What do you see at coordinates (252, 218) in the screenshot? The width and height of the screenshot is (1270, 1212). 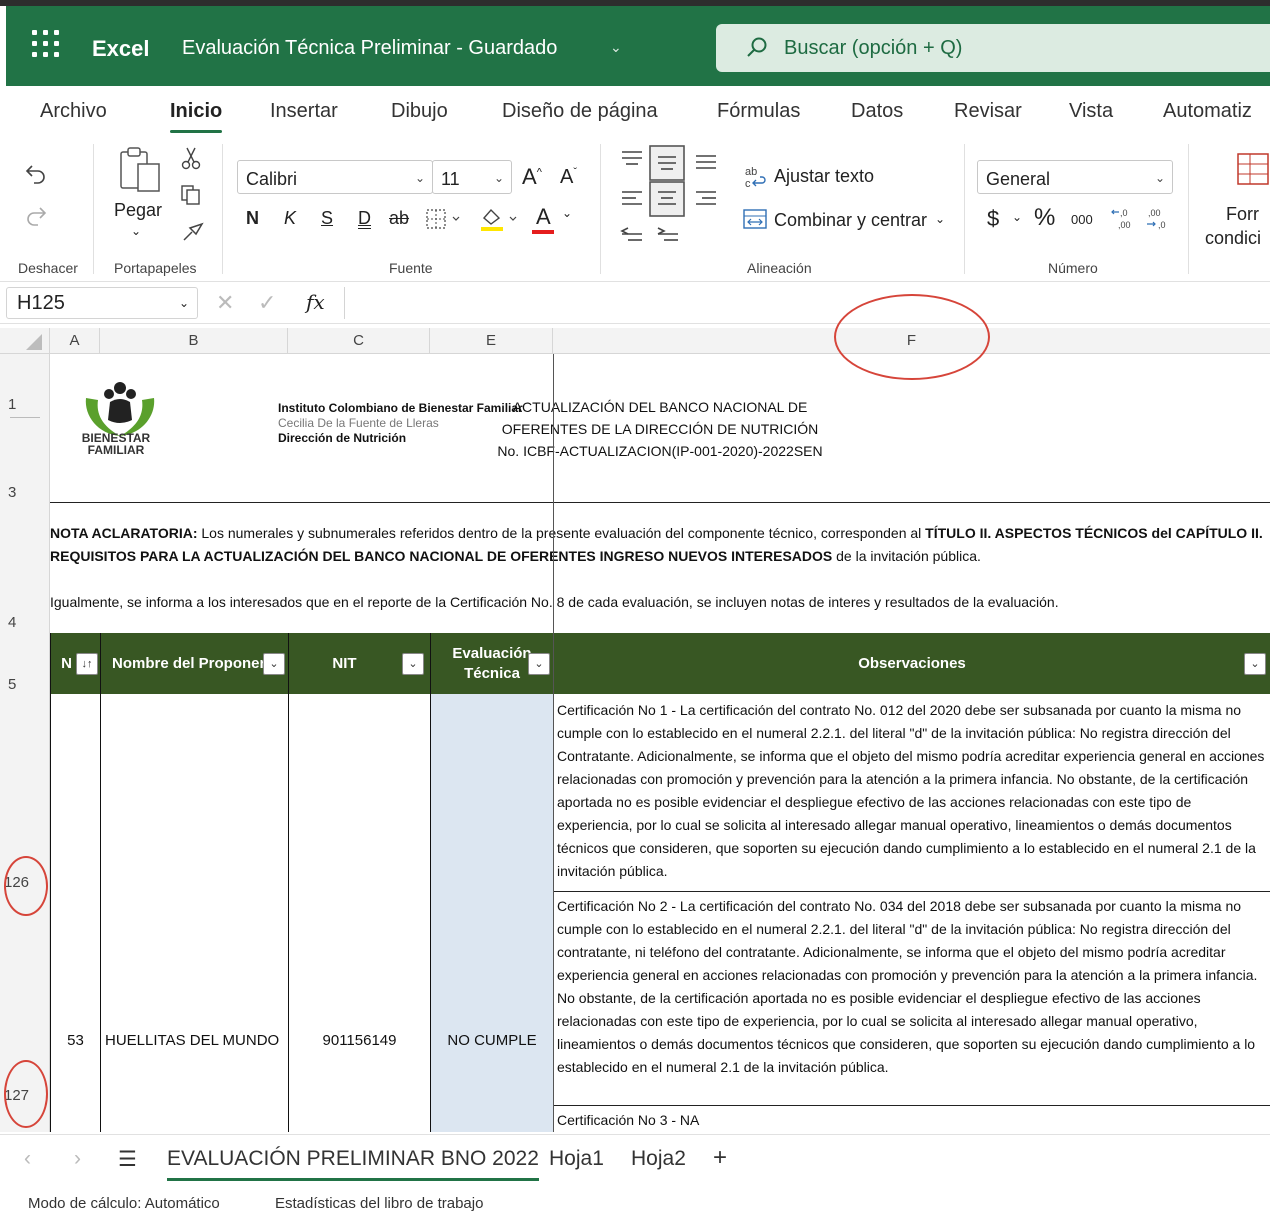 I see `bold-button: N` at bounding box center [252, 218].